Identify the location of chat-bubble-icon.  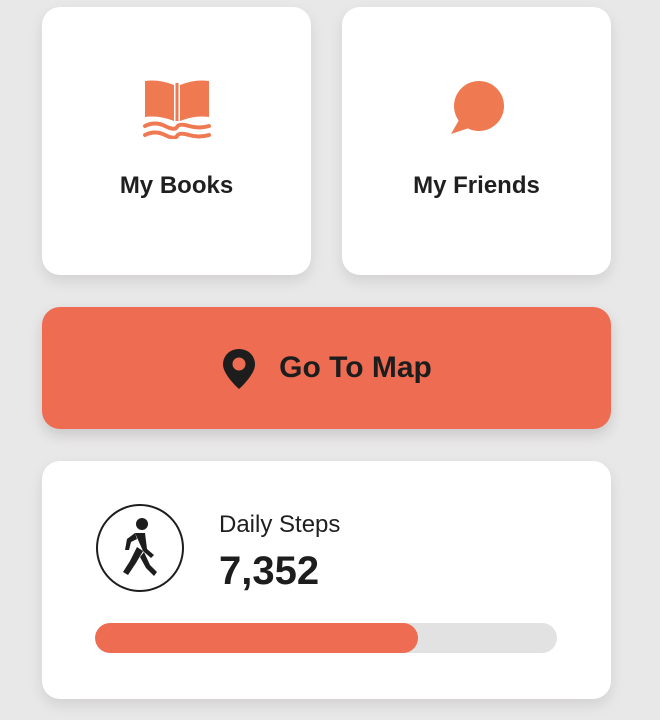
(477, 108).